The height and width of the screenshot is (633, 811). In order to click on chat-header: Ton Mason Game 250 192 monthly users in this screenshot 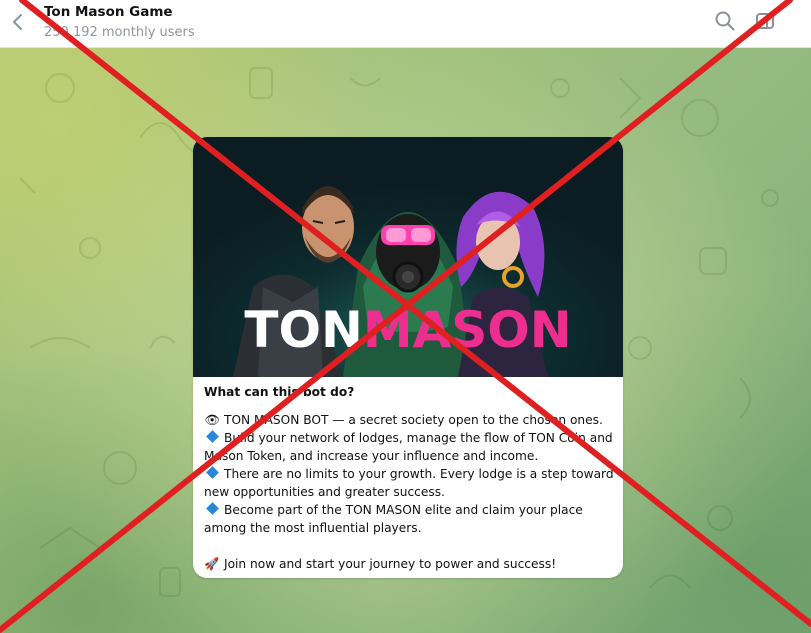, I will do `click(405, 24)`.